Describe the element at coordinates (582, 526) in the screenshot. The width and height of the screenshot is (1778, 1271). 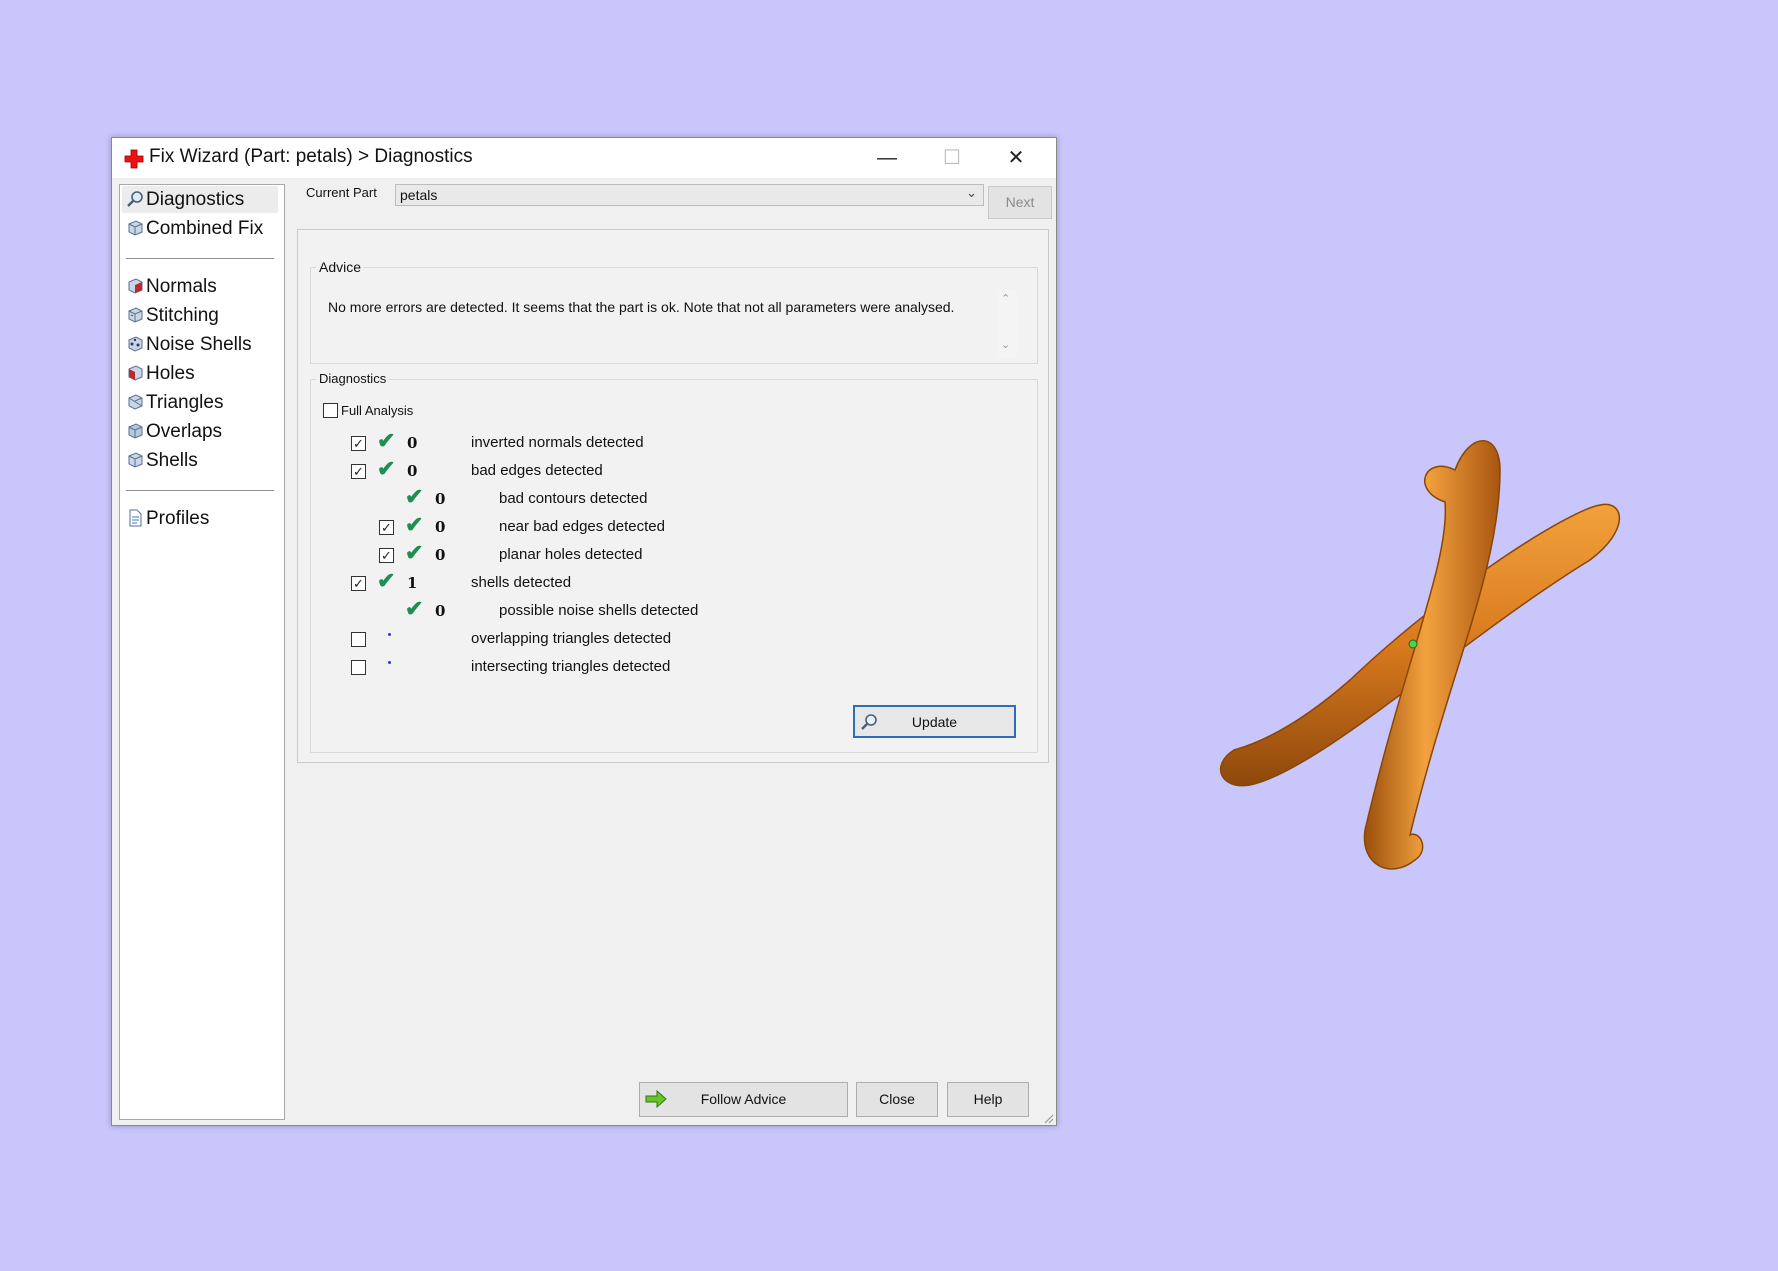
I see `diagnostic-label: near bad edges detected` at that location.